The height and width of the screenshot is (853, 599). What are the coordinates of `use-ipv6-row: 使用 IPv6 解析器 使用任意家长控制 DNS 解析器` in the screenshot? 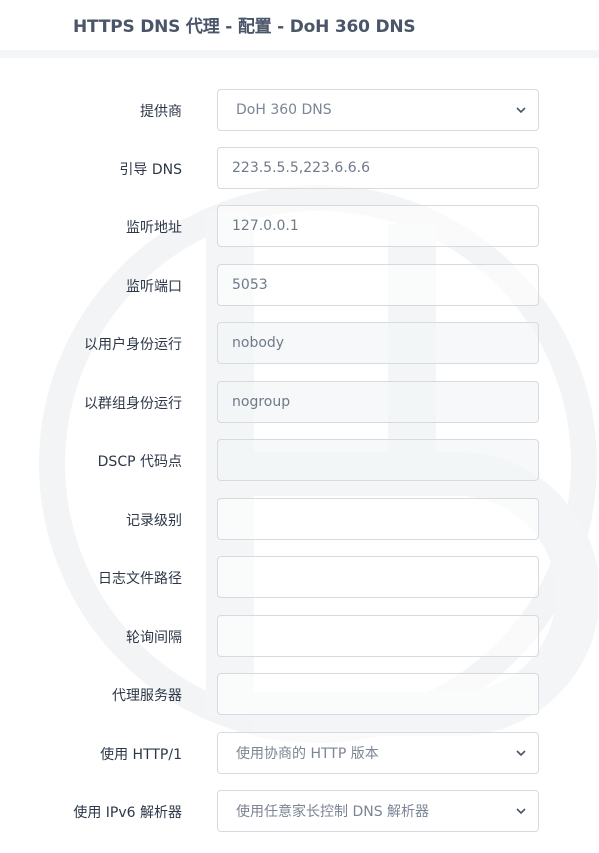 It's located at (299, 812).